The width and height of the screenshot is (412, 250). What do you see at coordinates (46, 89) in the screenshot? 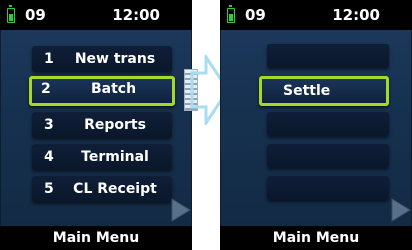
I see `menu-item-number: 2` at bounding box center [46, 89].